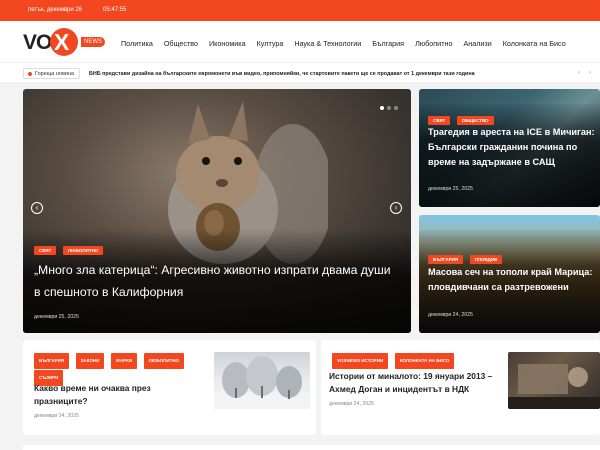 This screenshot has width=600, height=450. I want to click on category-tag: ПЛОВДИВ, so click(486, 259).